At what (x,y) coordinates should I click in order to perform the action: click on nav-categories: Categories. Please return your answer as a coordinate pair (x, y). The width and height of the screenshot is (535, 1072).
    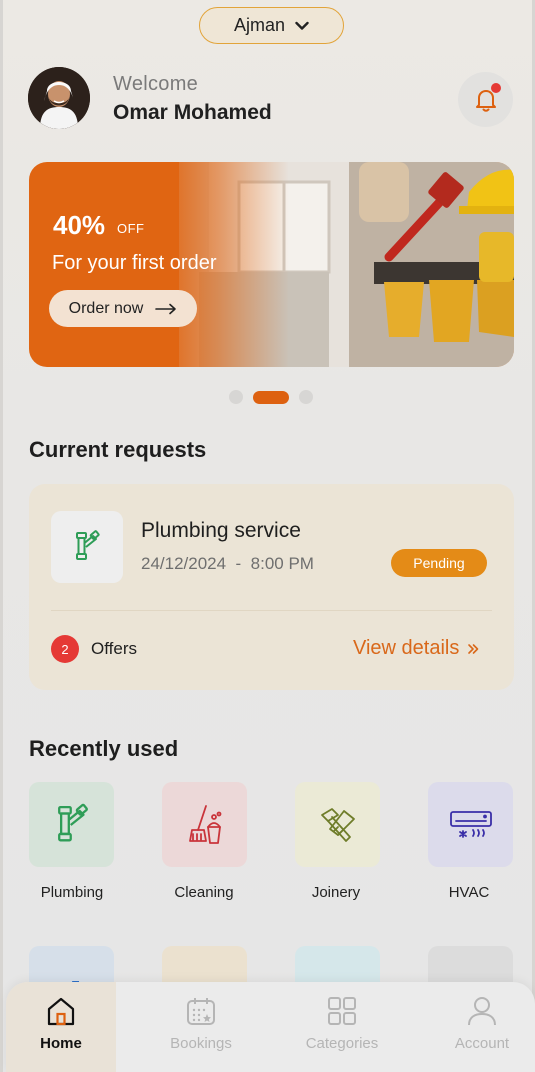
    Looking at the image, I should click on (342, 1027).